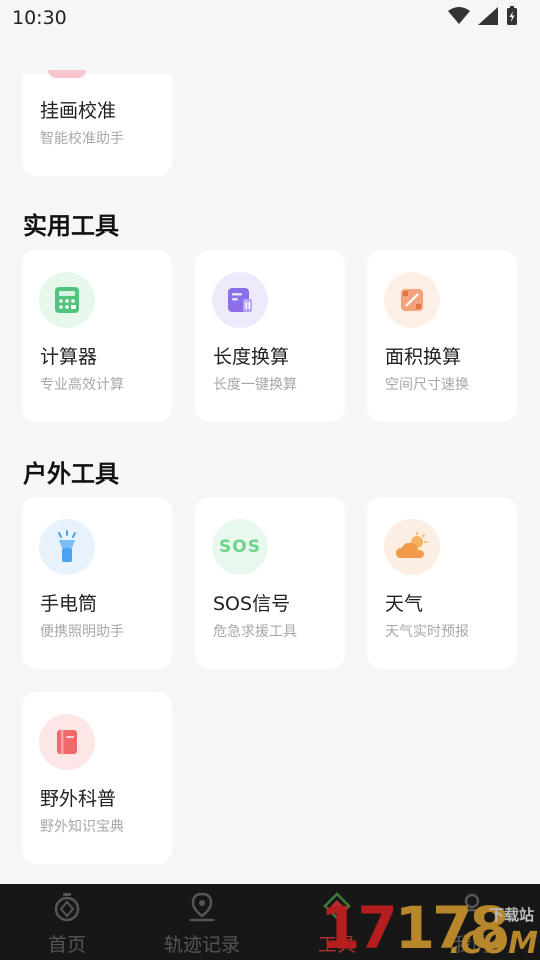 The height and width of the screenshot is (960, 540). I want to click on nav-item-home: 首页, so click(67, 924).